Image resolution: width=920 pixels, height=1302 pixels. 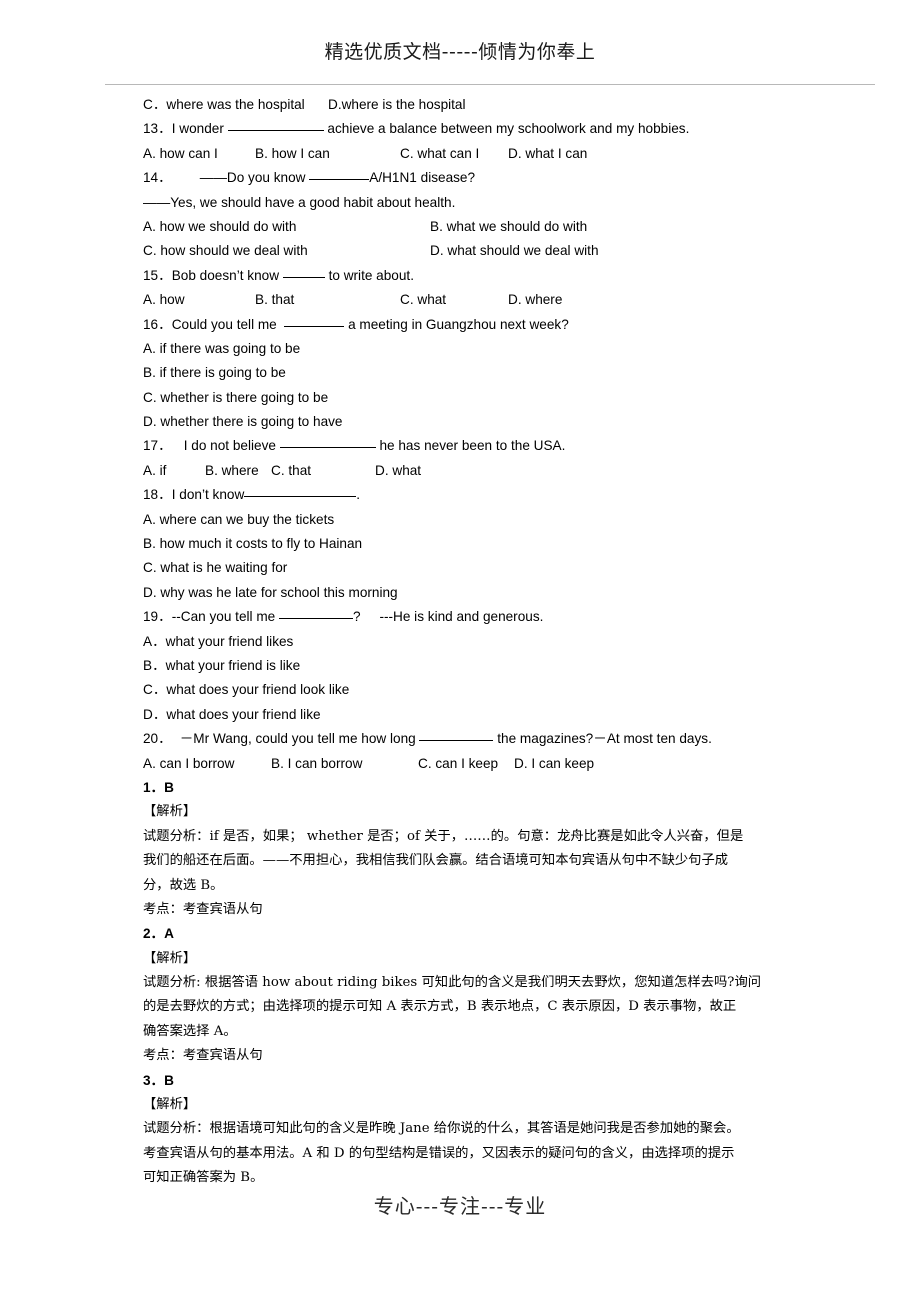 What do you see at coordinates (548, 153) in the screenshot?
I see `option-13-d: D. what I can` at bounding box center [548, 153].